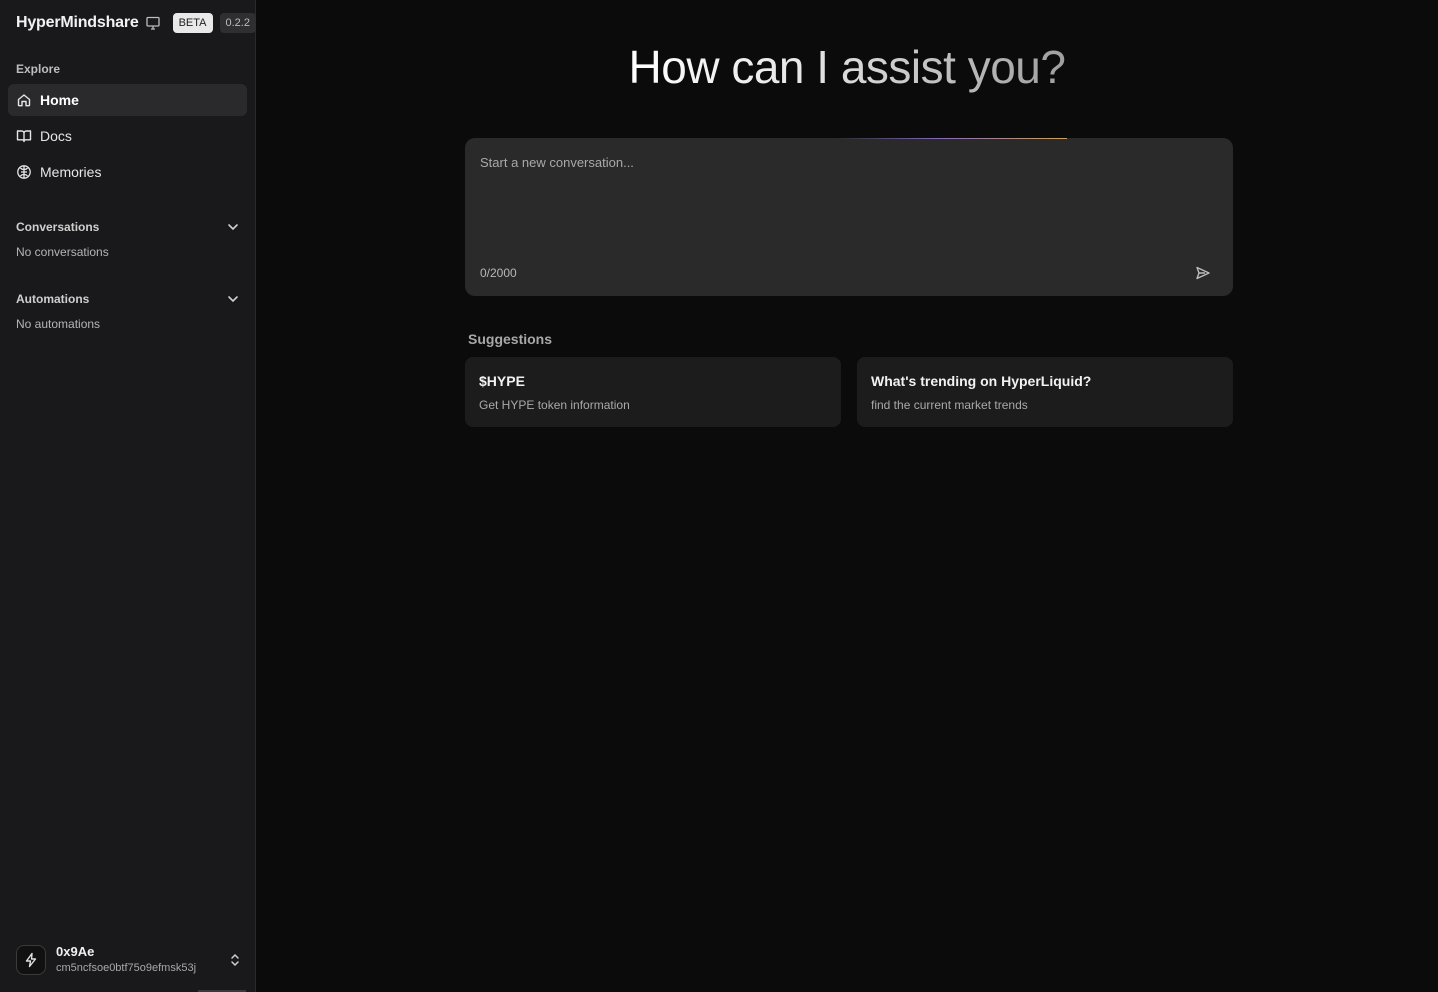  What do you see at coordinates (24, 136) in the screenshot?
I see `book-icon` at bounding box center [24, 136].